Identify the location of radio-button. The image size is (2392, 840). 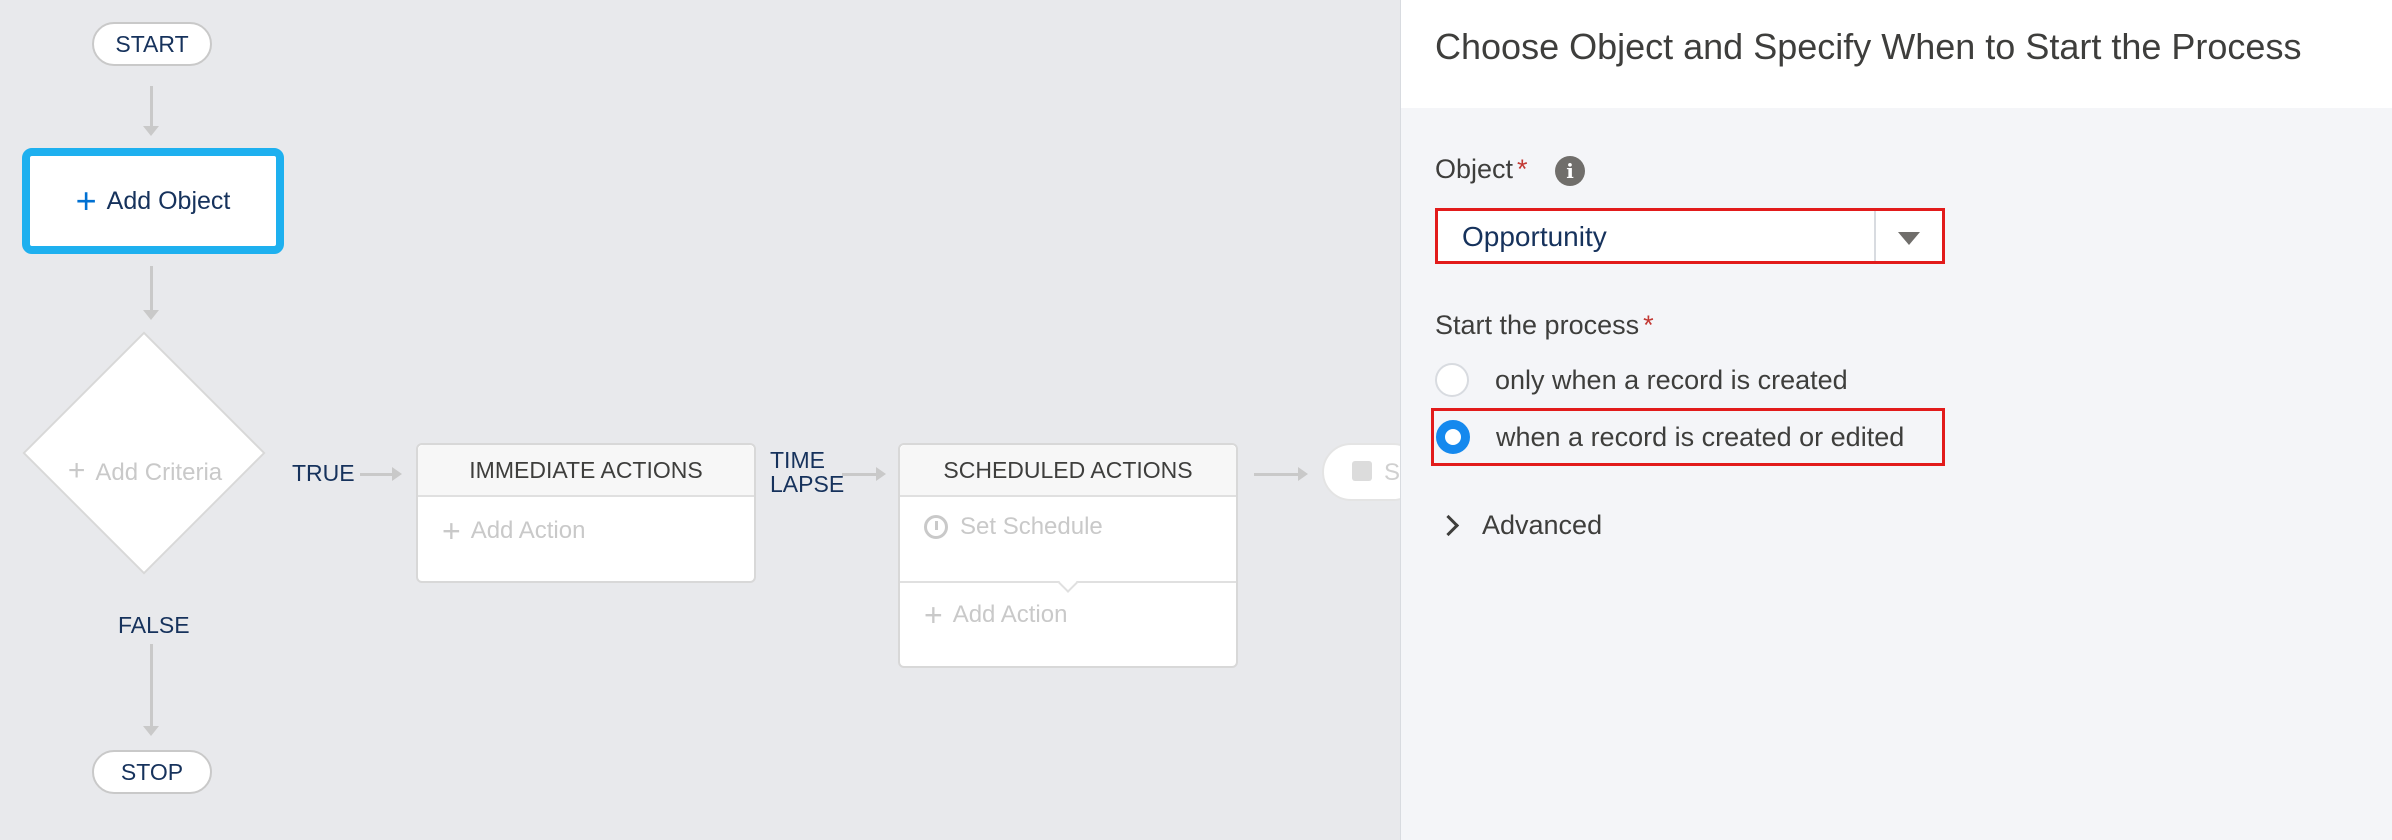
(1452, 380).